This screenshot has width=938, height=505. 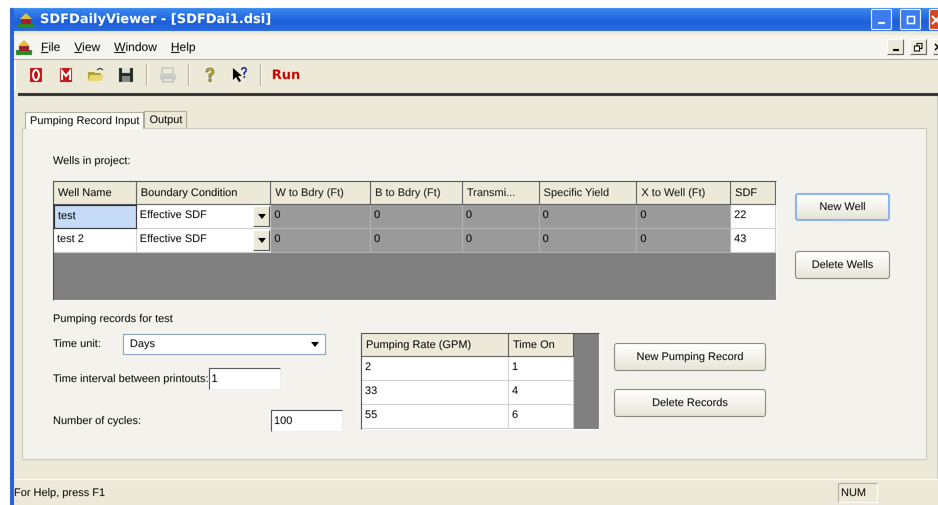 I want to click on tab: Pumping Record Input, so click(x=84, y=120).